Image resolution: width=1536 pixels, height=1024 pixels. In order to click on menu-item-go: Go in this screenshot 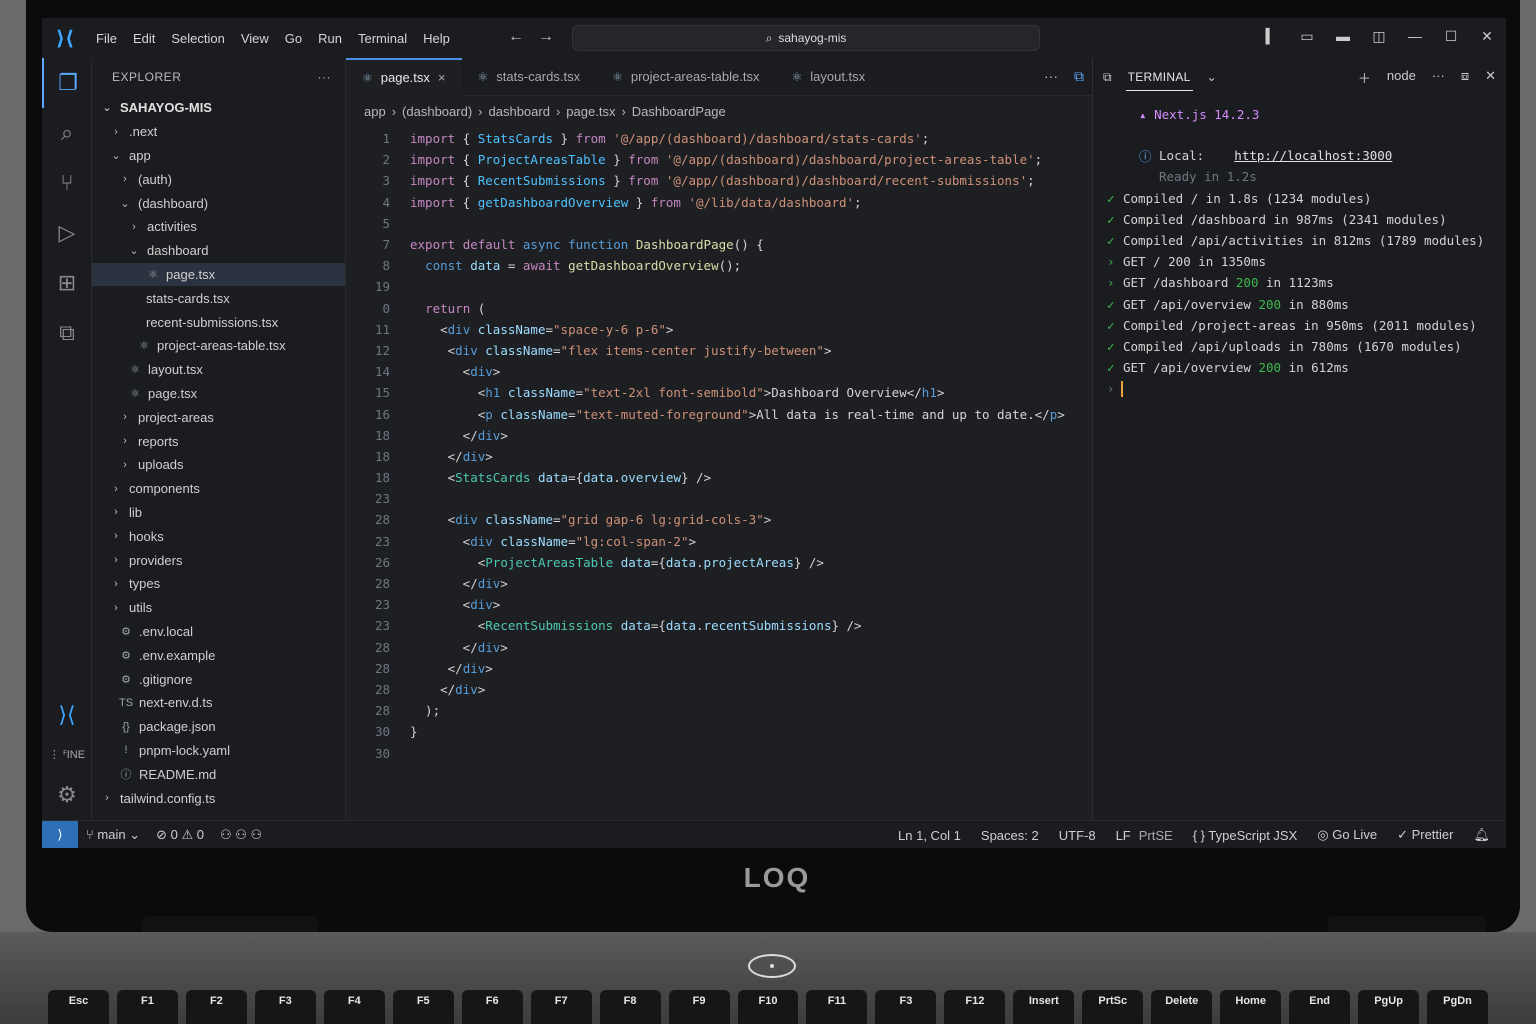, I will do `click(293, 38)`.